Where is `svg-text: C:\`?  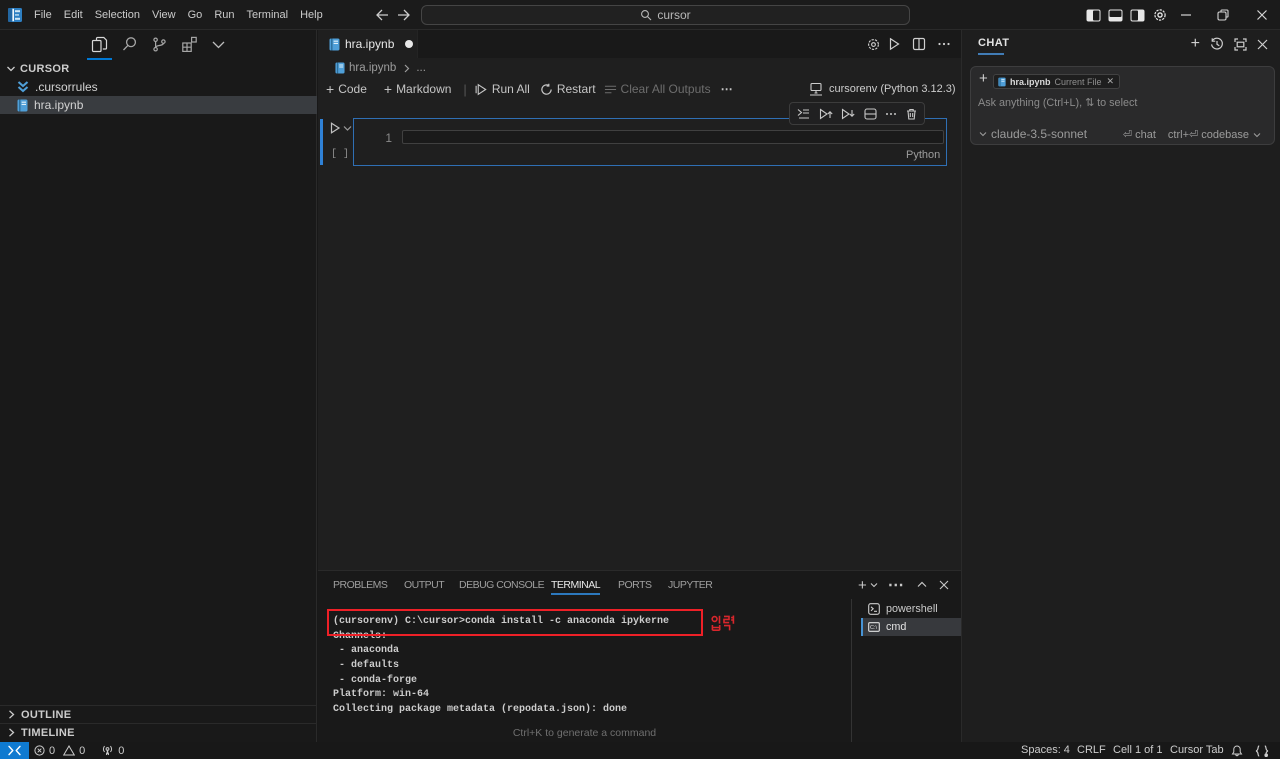
svg-text: C:\ is located at coordinates (874, 628).